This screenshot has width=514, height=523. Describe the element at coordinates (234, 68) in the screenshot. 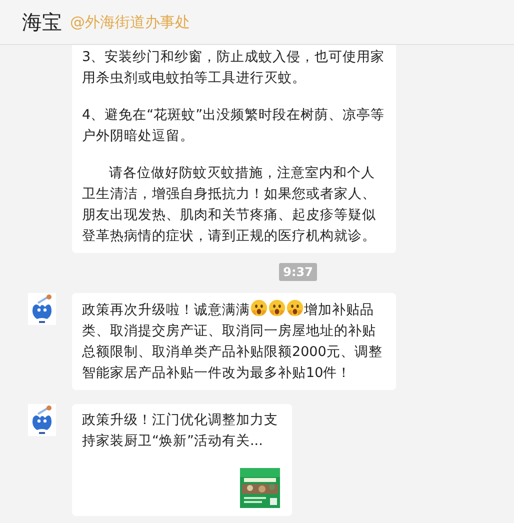

I see `message-paragraph: 3、安装纱门和纱窗，防止成蚊入侵，也可使用家用杀虫剂或电蚊拍等工具进行灭蚊。` at that location.